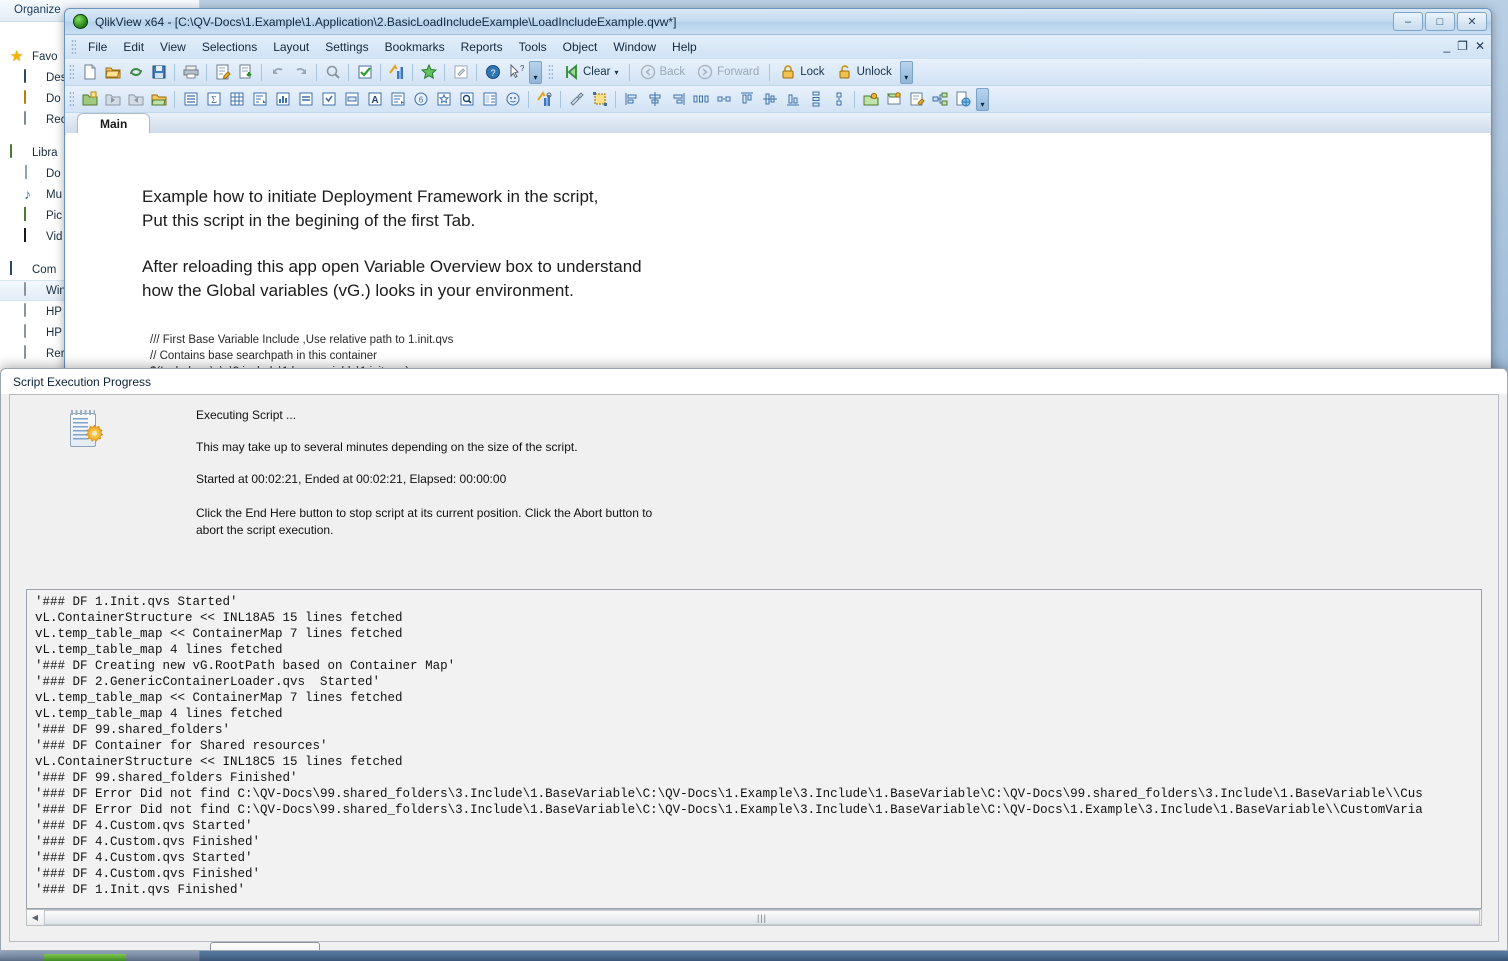  I want to click on scroll-left-arrow: ◀, so click(35, 917).